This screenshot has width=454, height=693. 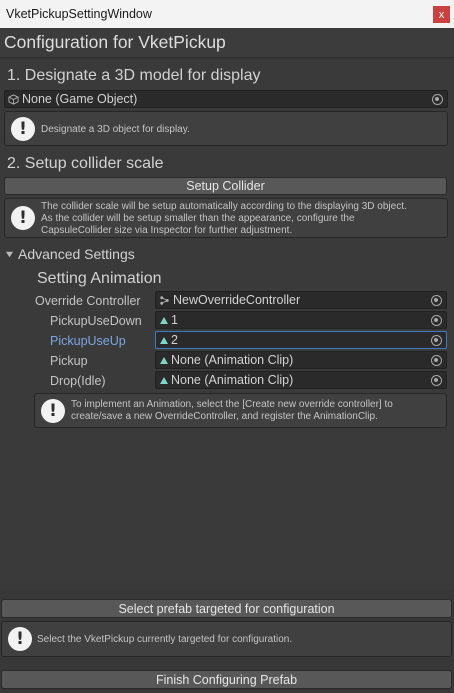 I want to click on pickup-value: None (Animation Clip), so click(x=232, y=360).